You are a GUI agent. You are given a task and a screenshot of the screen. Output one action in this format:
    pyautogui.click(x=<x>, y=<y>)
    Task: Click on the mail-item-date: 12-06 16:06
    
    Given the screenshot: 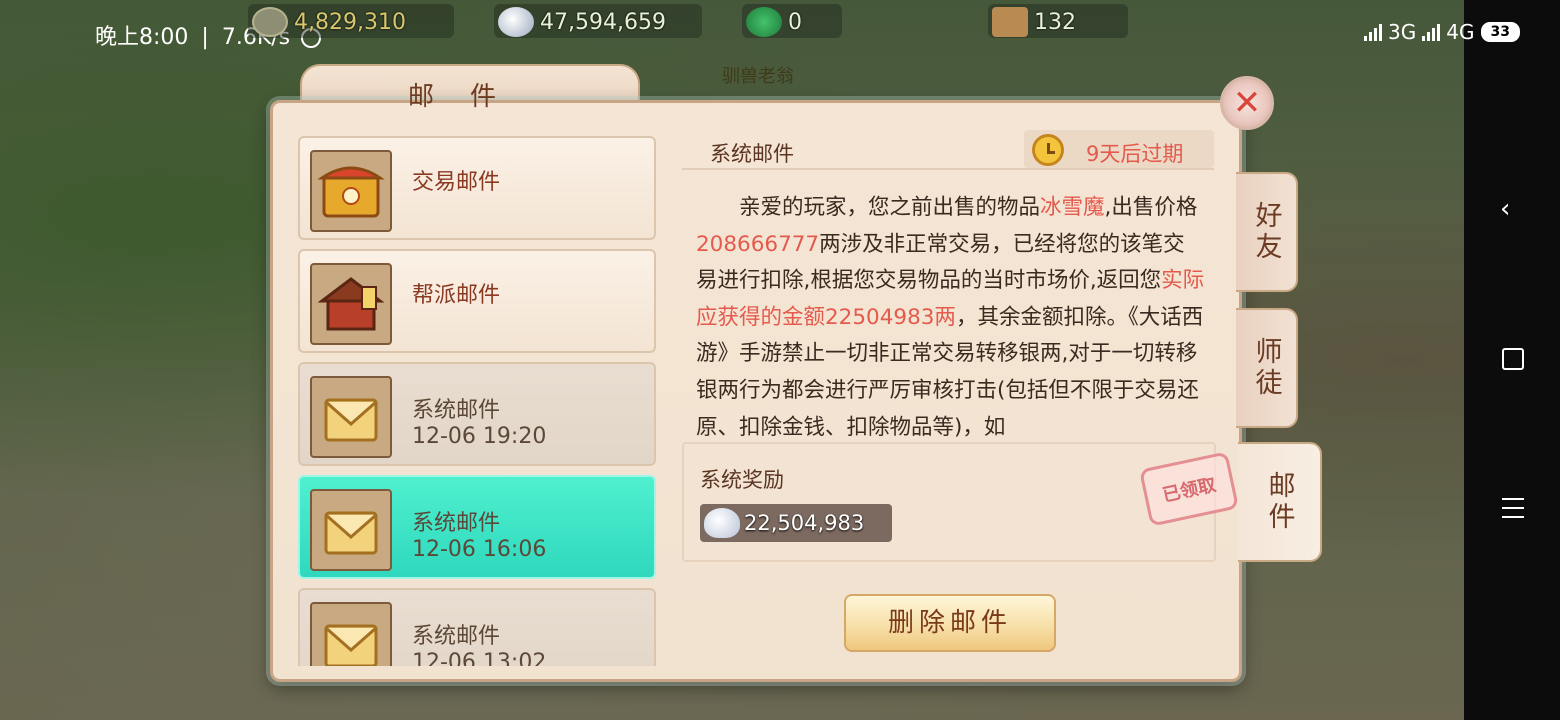 What is the action you would take?
    pyautogui.click(x=479, y=549)
    